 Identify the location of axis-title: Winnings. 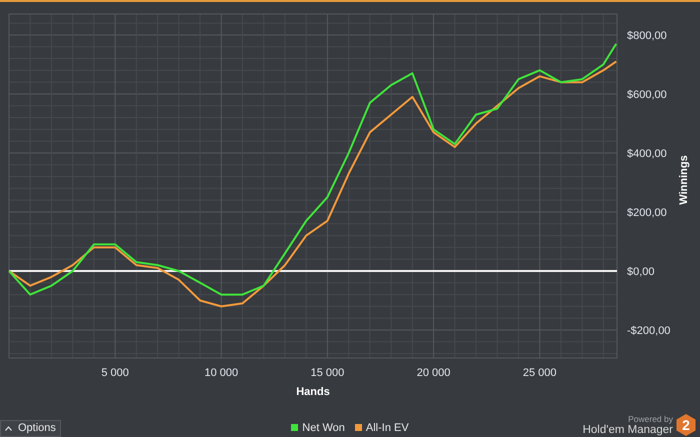
(684, 180).